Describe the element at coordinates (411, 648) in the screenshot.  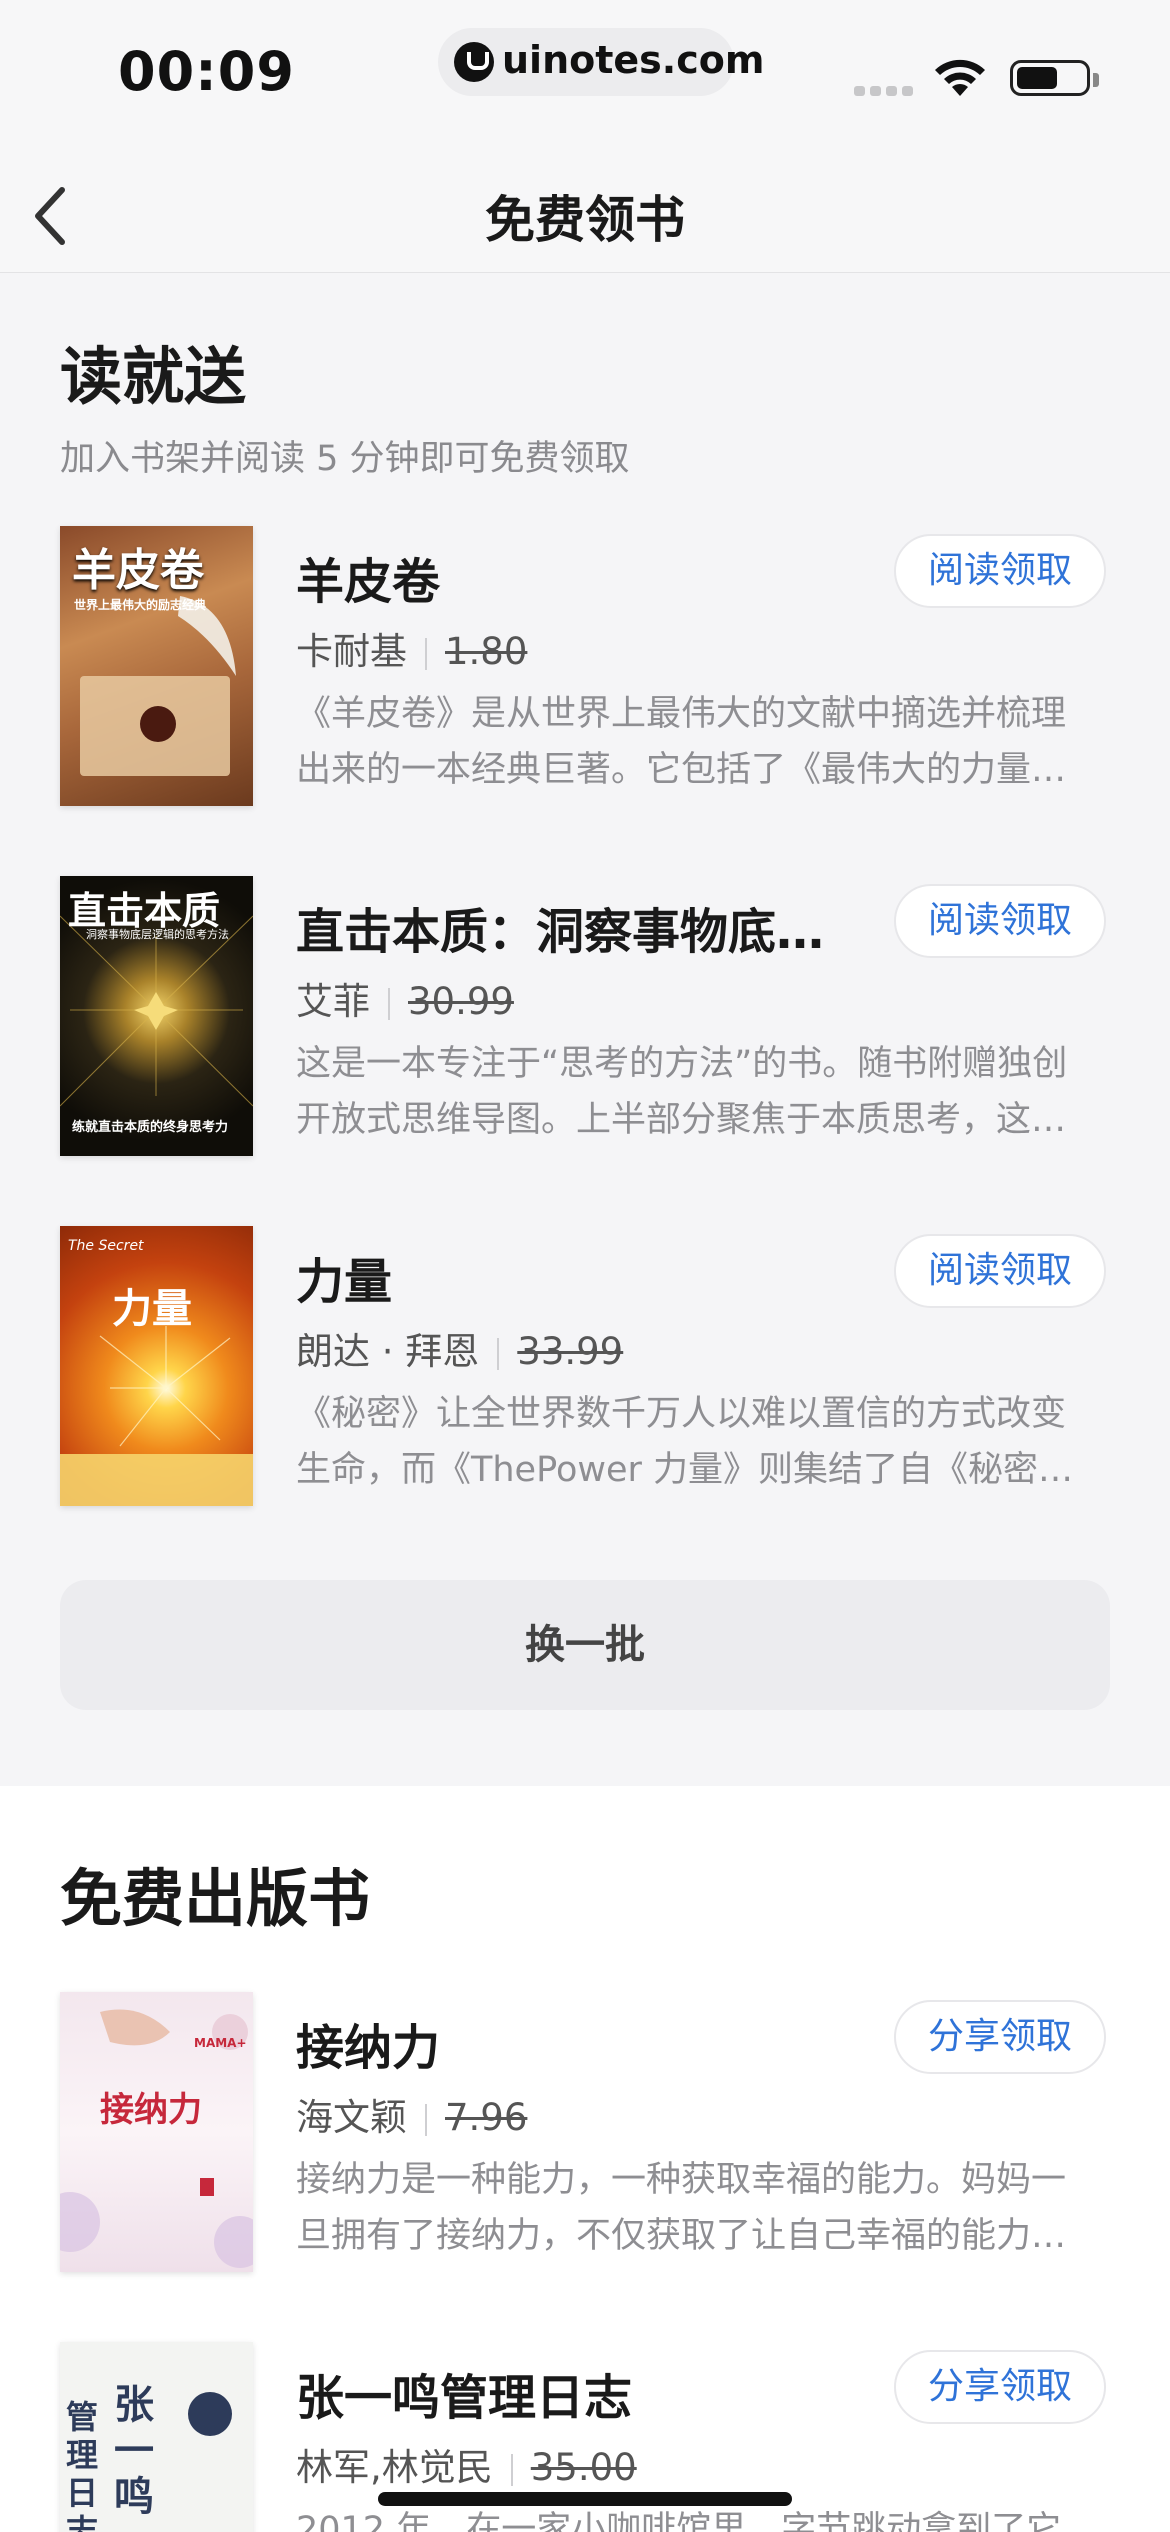
I see `book-meta: 卡耐基 1.80` at that location.